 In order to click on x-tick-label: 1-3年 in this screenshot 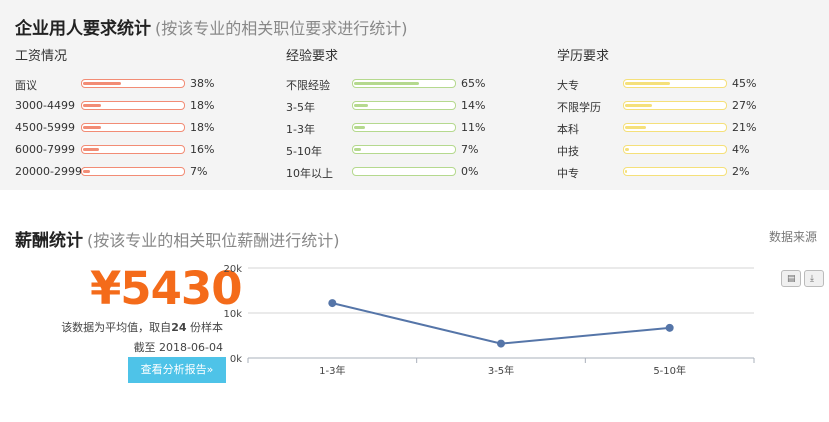, I will do `click(332, 370)`.